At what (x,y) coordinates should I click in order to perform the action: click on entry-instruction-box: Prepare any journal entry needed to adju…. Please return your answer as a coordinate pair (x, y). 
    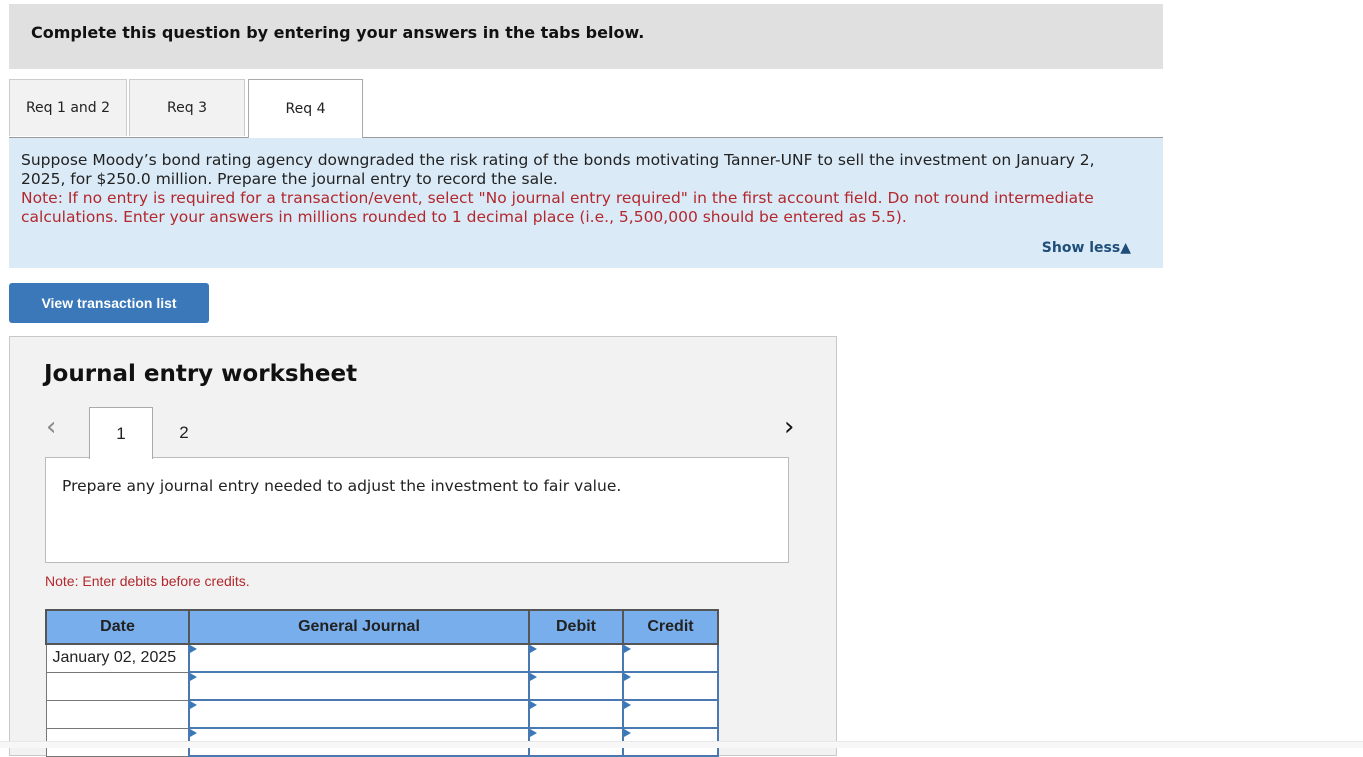
    Looking at the image, I should click on (417, 510).